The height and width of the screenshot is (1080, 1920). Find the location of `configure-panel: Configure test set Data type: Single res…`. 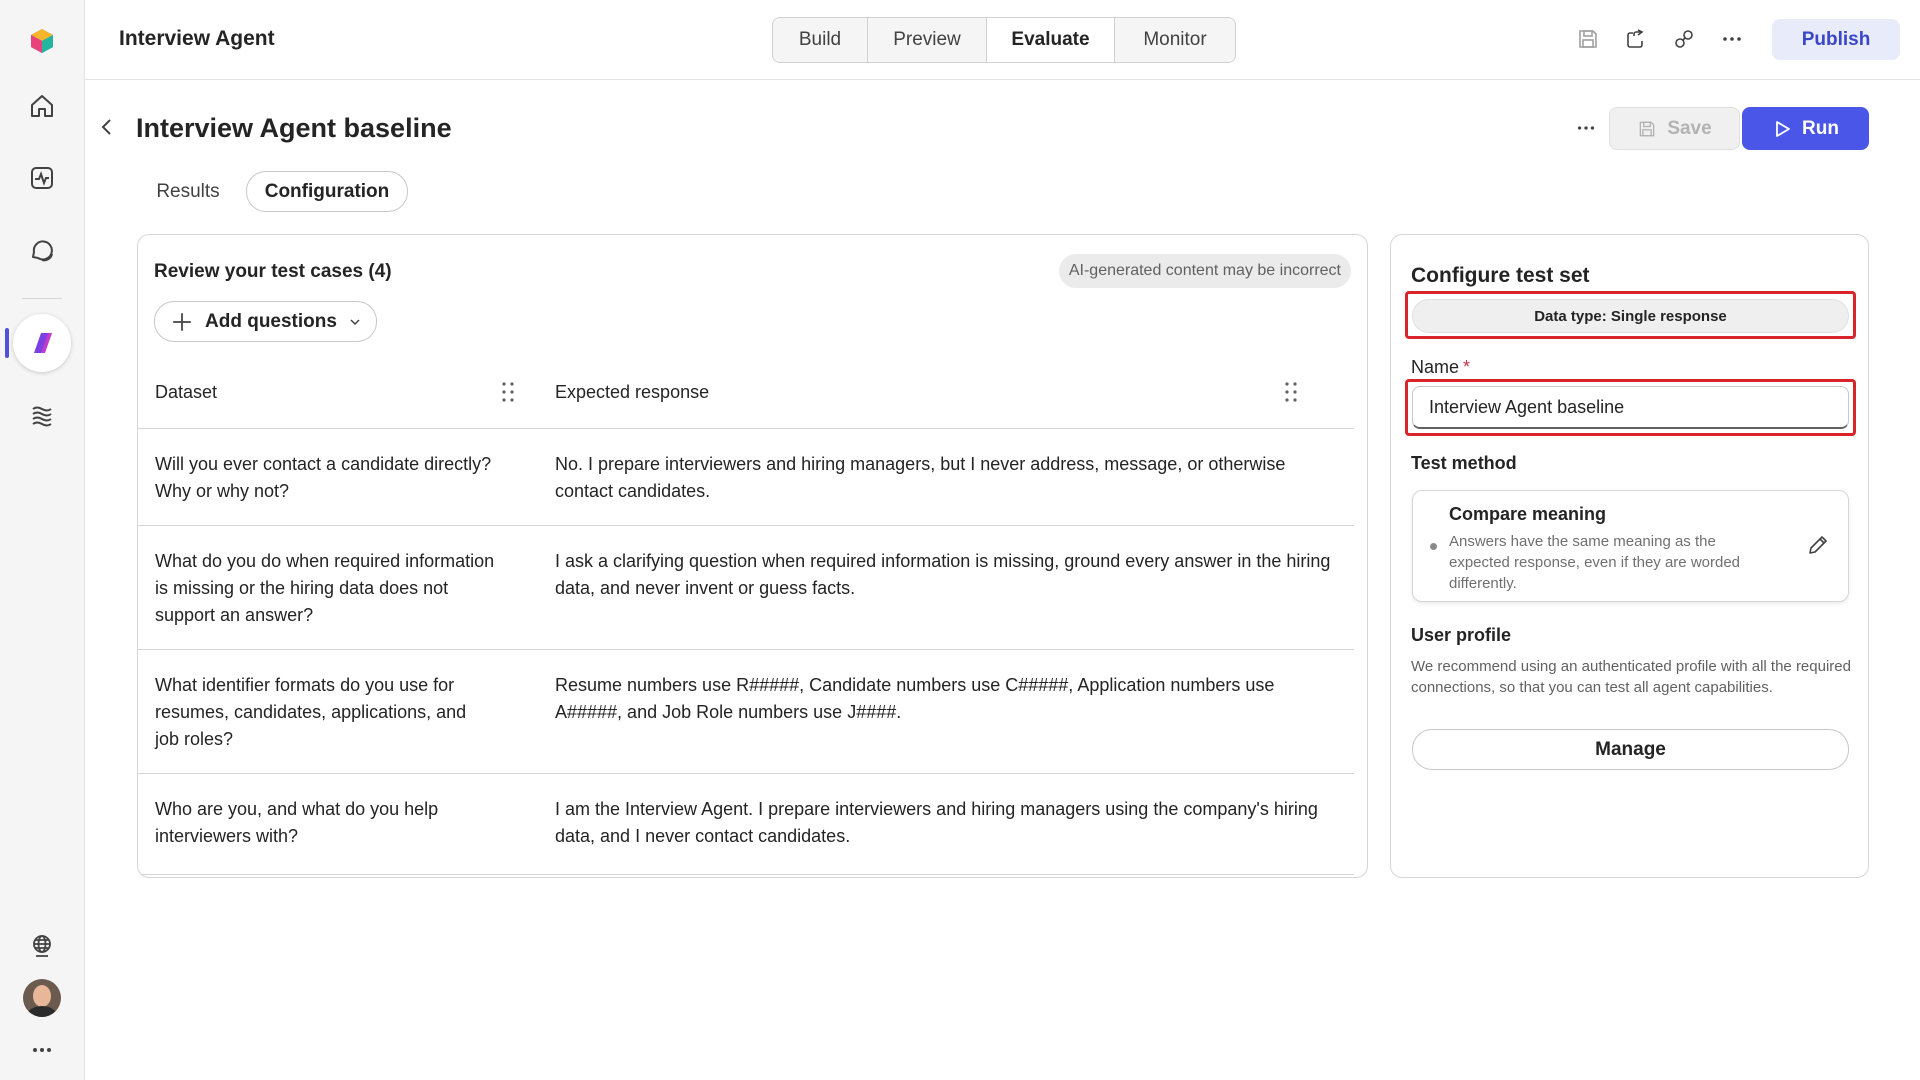

configure-panel: Configure test set Data type: Single res… is located at coordinates (1629, 556).